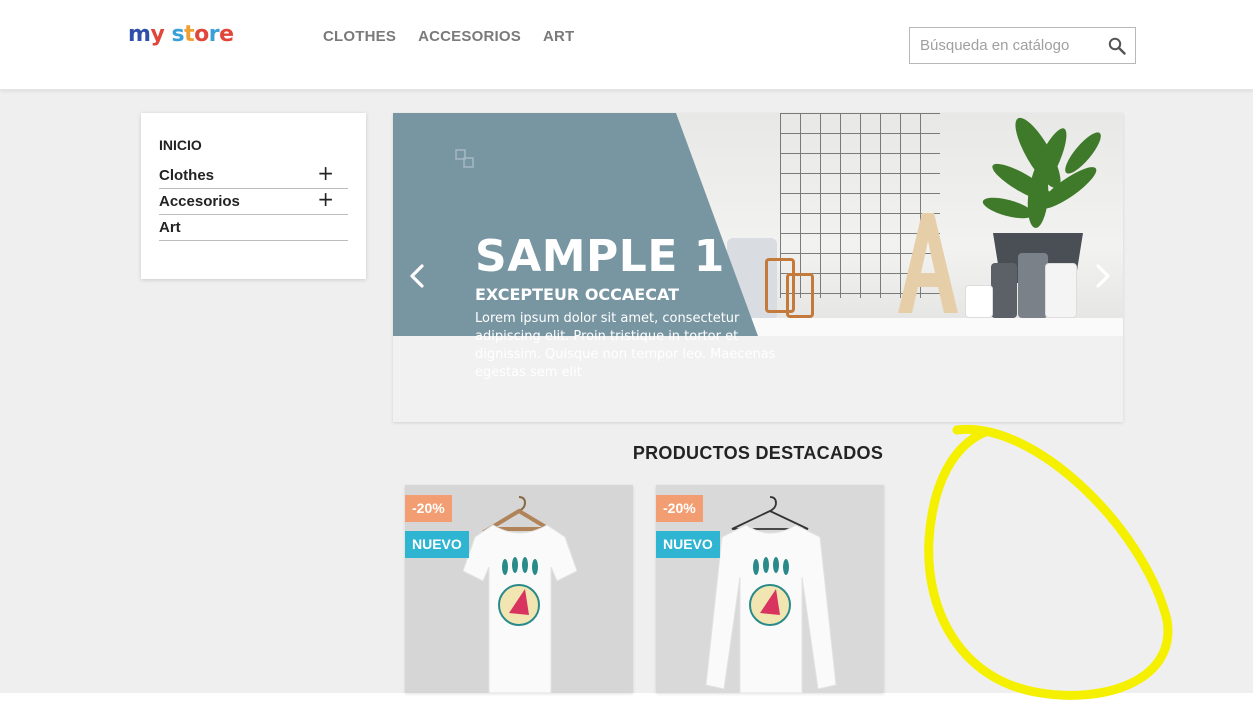  Describe the element at coordinates (253, 176) in the screenshot. I see `sidebar-item-clothes: Clothes +` at that location.